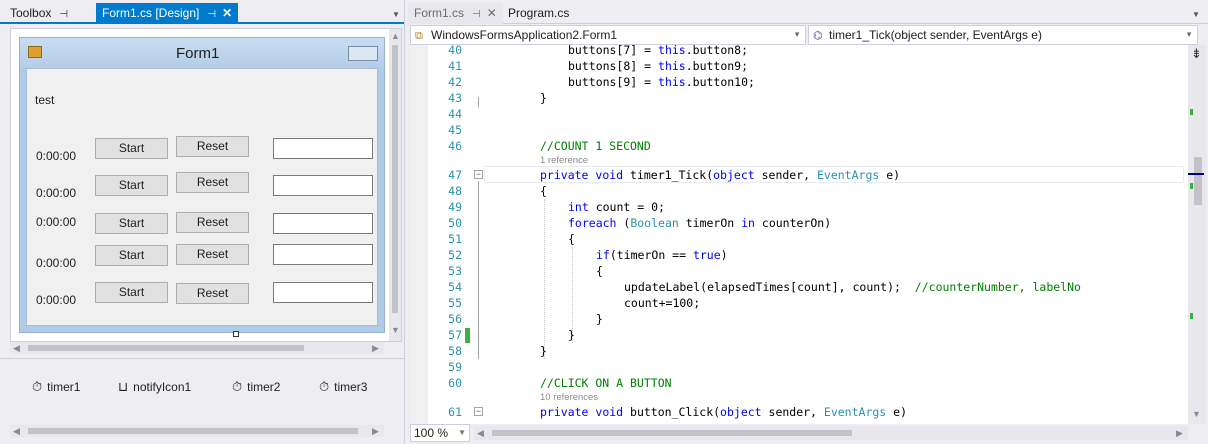 The width and height of the screenshot is (1208, 444). What do you see at coordinates (571, 335) in the screenshot?
I see `code-line-57: }` at bounding box center [571, 335].